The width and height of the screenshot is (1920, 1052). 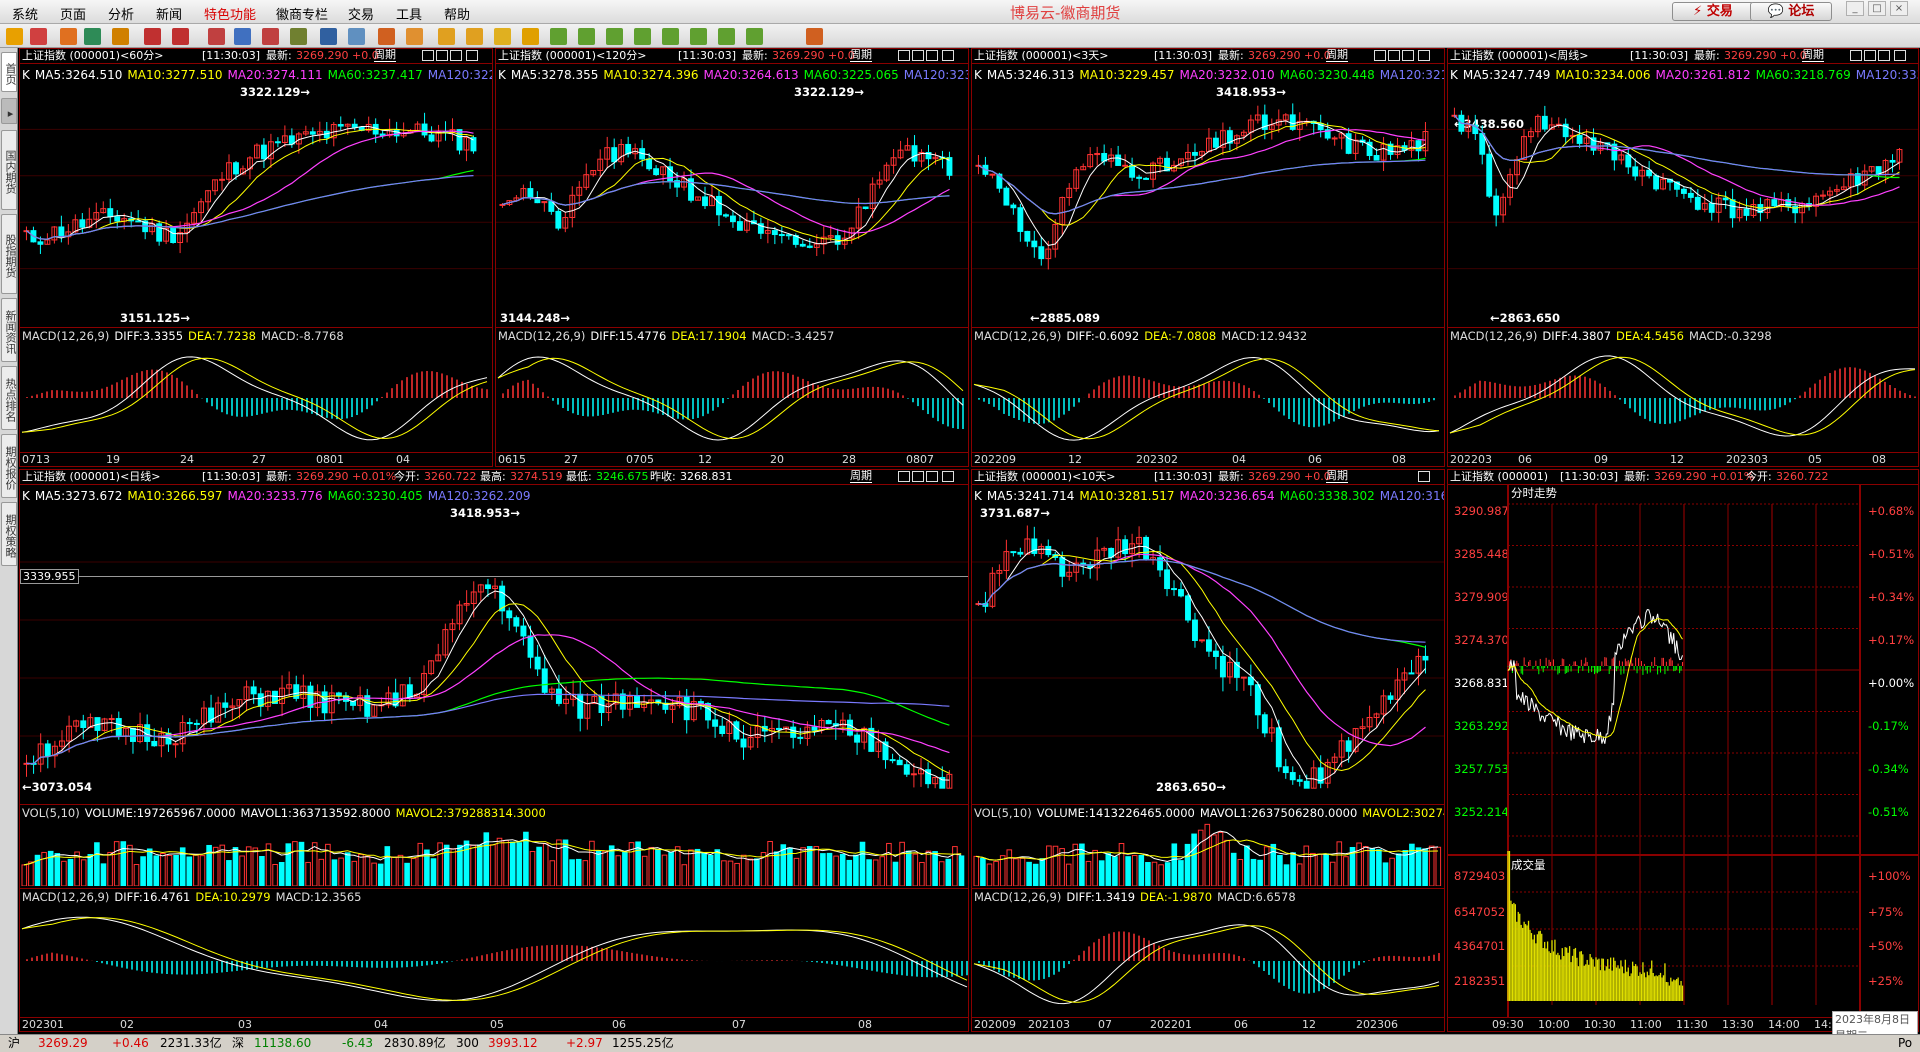 I want to click on sidetab-domestic-futures: 国内期货, so click(x=9, y=170).